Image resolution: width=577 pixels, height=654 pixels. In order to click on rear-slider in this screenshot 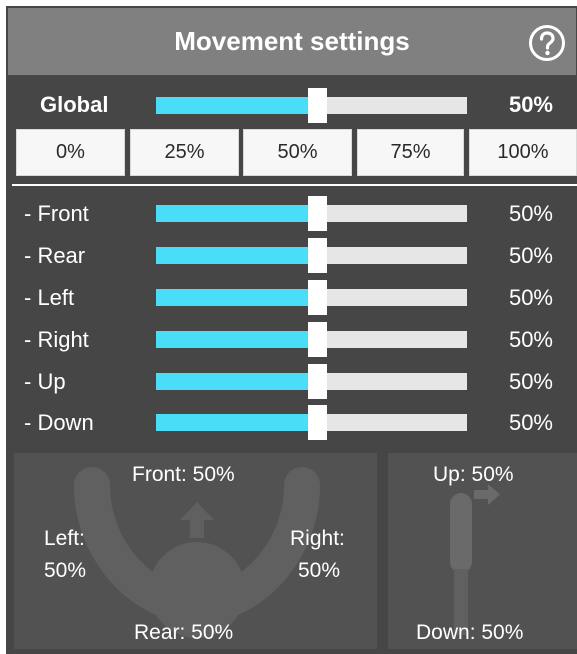, I will do `click(311, 255)`.